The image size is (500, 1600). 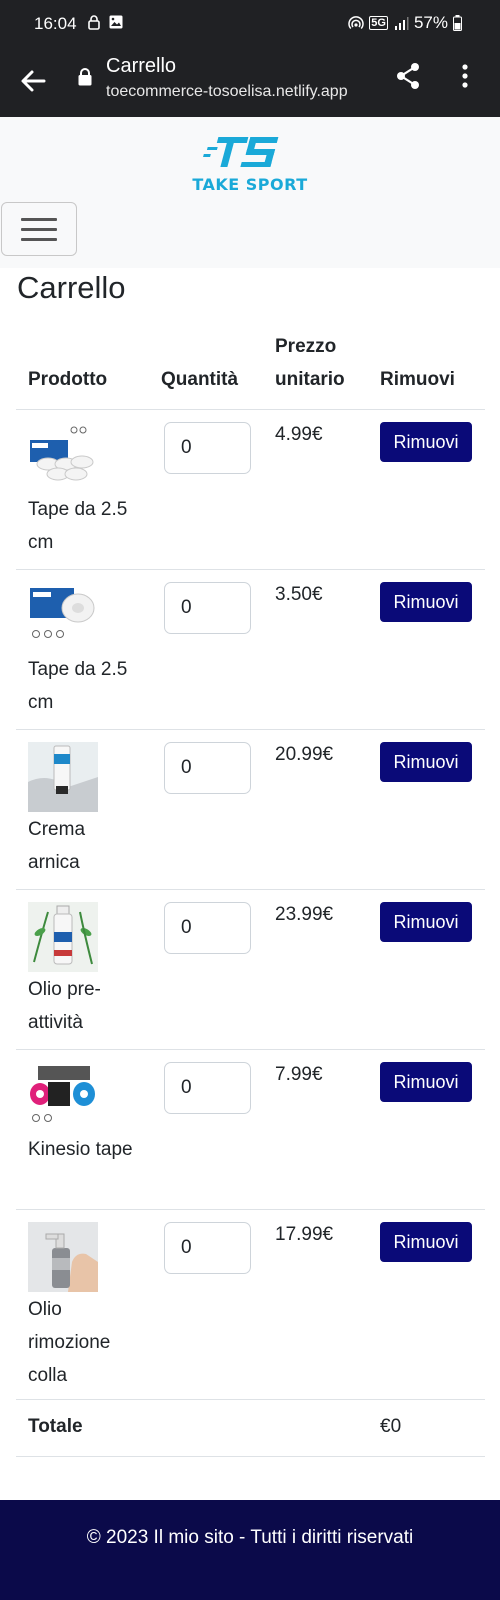 I want to click on status-bar: 16:04 5G 57%, so click(x=250, y=24).